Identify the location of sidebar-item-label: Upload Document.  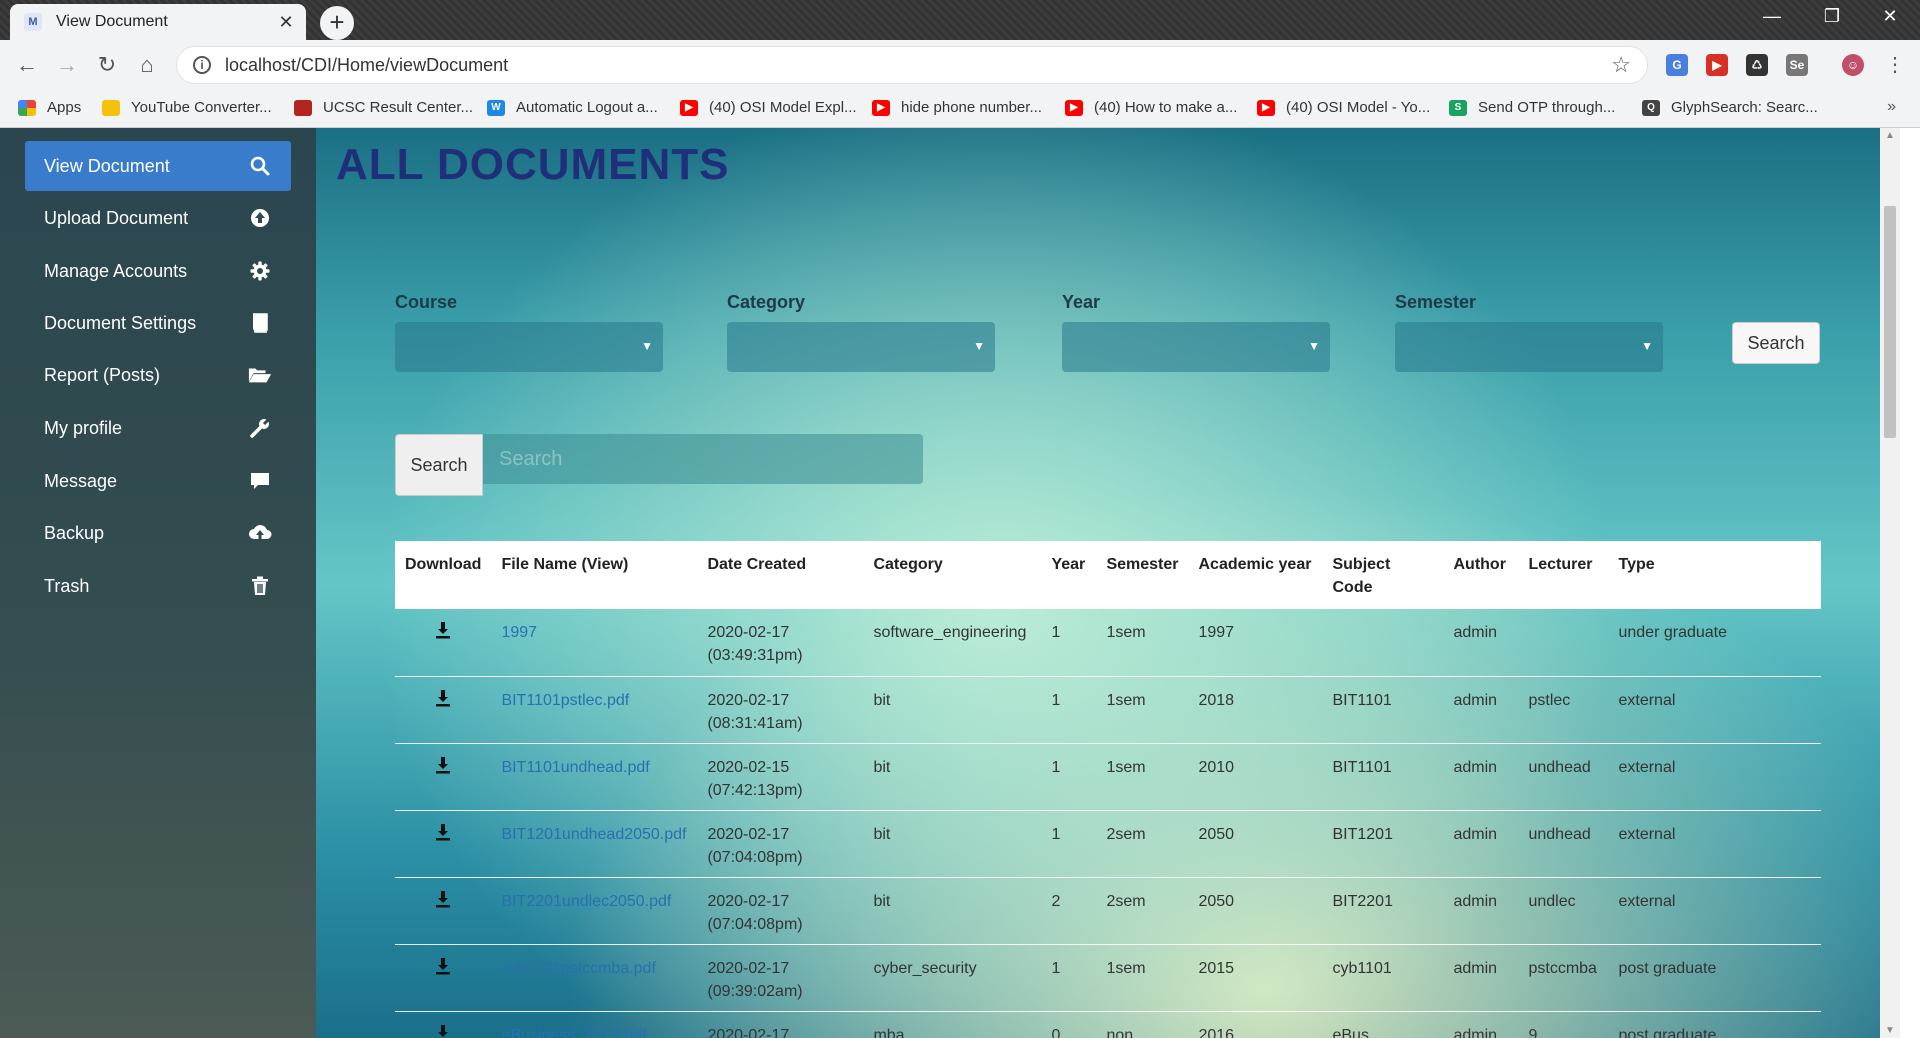
(116, 217).